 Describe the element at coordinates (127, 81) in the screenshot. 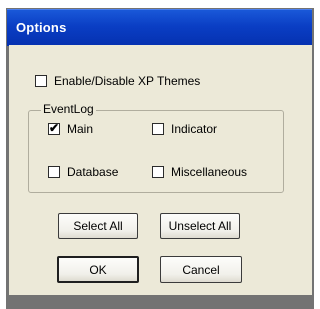

I see `xp-themes-checkbox-label: Enable/Disable XP Themes` at that location.